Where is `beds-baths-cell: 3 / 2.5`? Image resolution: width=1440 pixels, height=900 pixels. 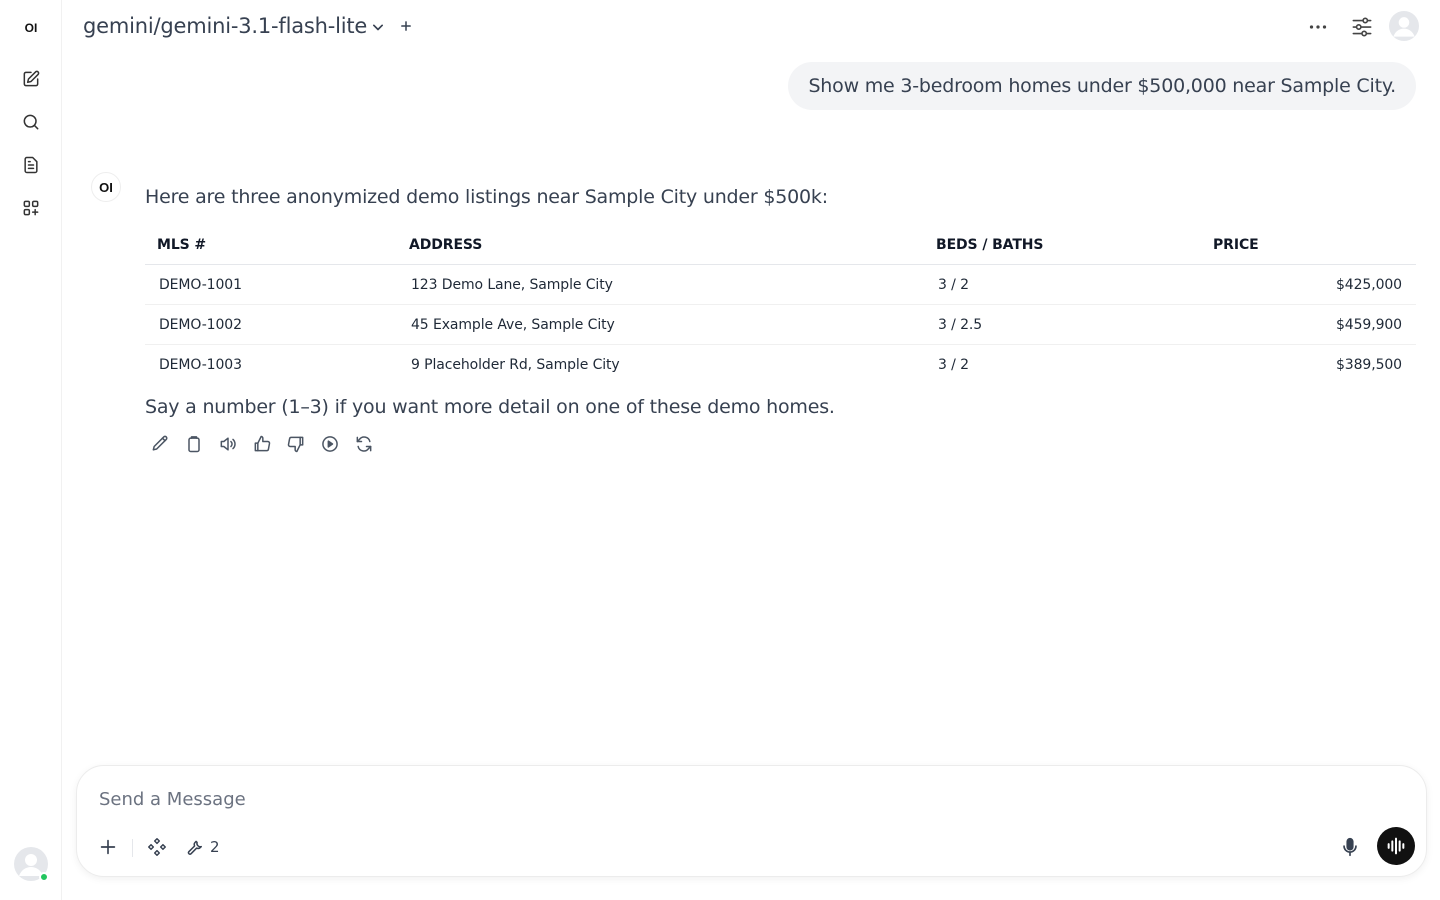 beds-baths-cell: 3 / 2.5 is located at coordinates (1062, 324).